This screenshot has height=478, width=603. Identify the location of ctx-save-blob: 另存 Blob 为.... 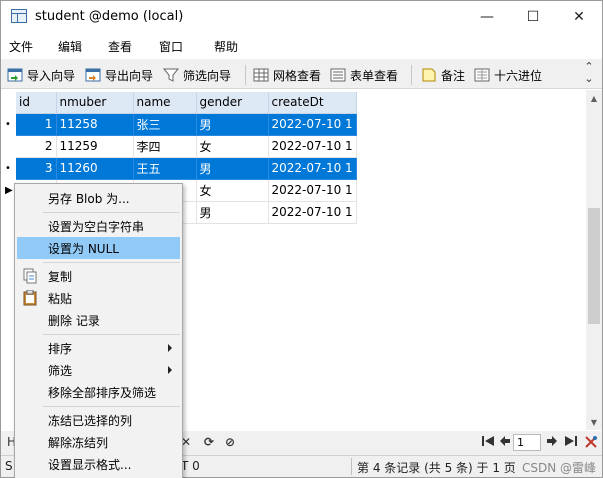
(98, 198).